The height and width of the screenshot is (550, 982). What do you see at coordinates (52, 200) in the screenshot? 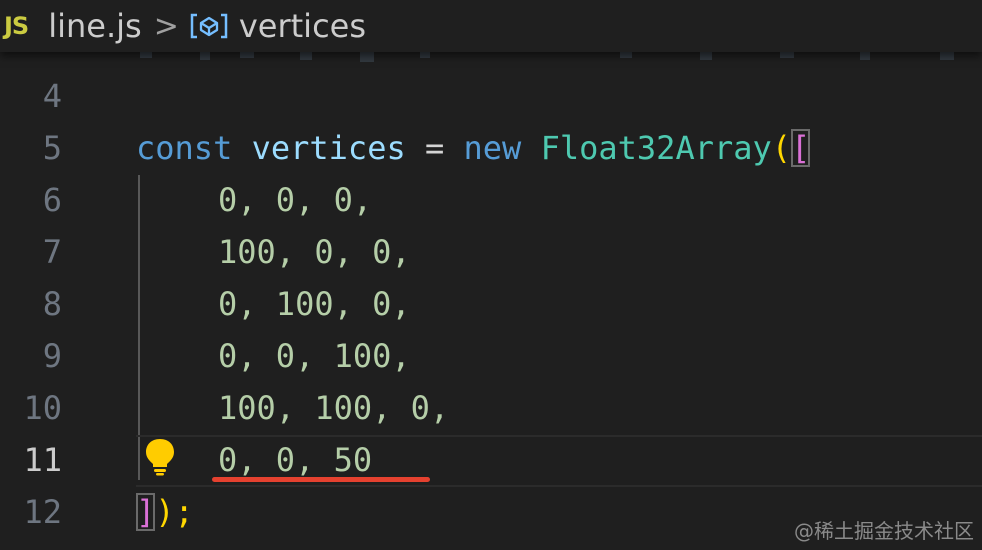
I see `line-number: 6` at bounding box center [52, 200].